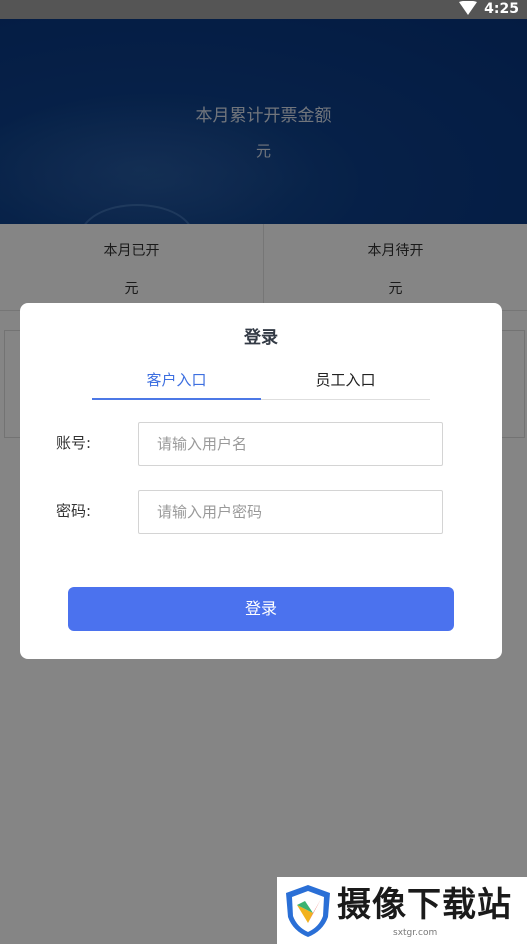 The height and width of the screenshot is (944, 527). Describe the element at coordinates (345, 380) in the screenshot. I see `tab-employee-entry: 员工入口` at that location.